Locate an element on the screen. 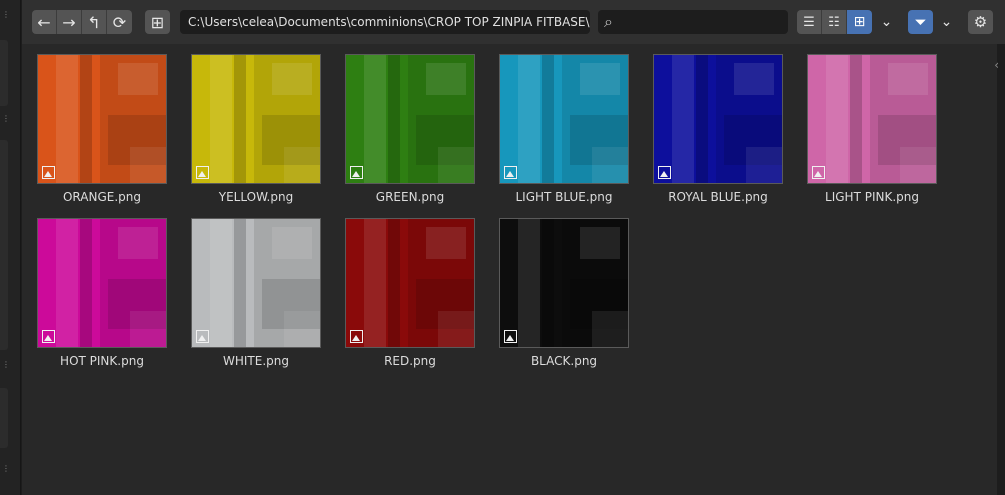 This screenshot has width=1005, height=495. file-name-label: BLACK.png is located at coordinates (564, 361).